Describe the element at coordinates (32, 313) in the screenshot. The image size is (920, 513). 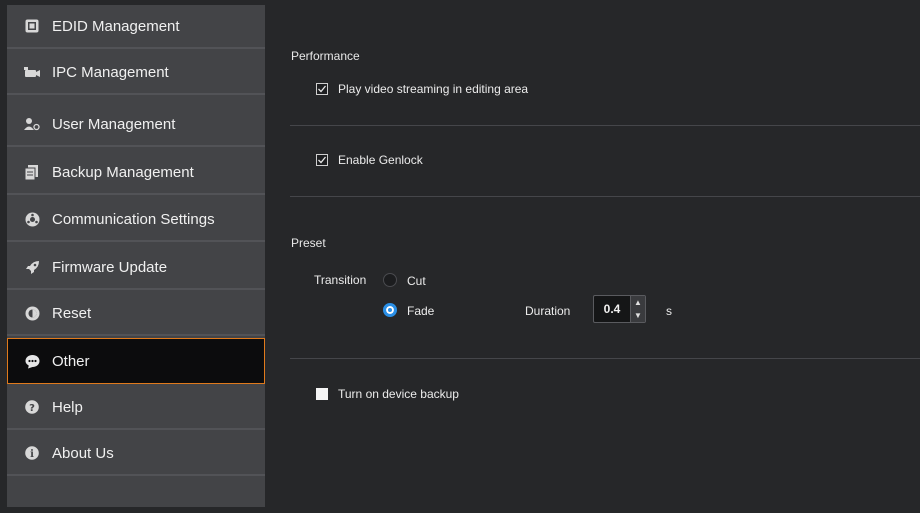
I see `reset-icon` at that location.